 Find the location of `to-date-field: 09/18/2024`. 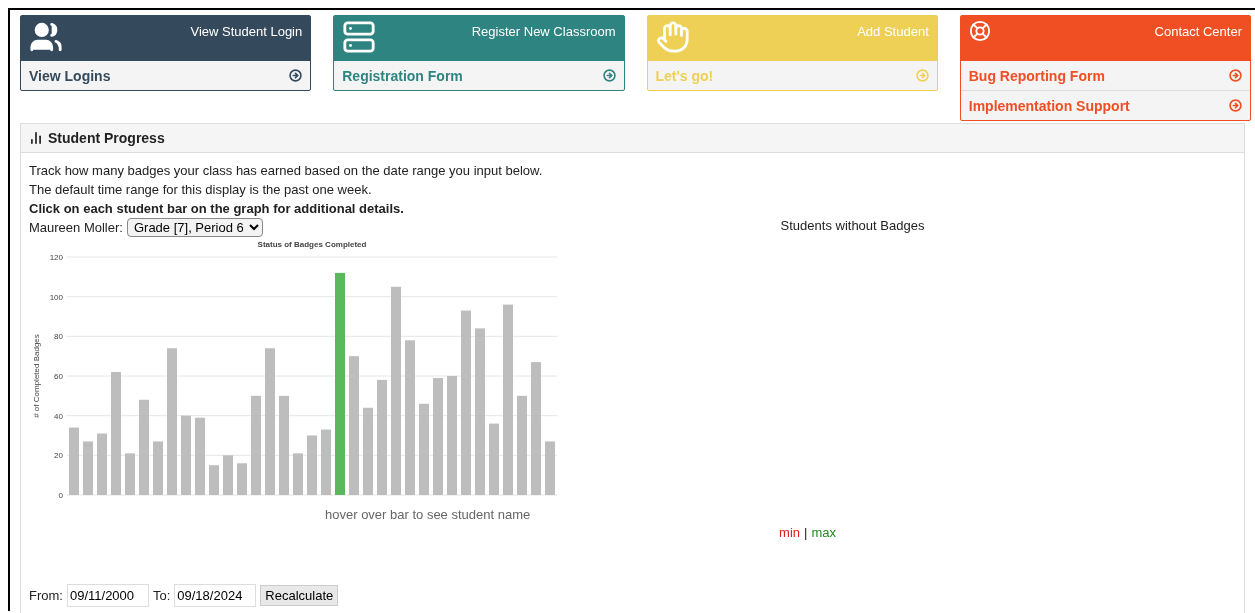

to-date-field: 09/18/2024 is located at coordinates (215, 595).